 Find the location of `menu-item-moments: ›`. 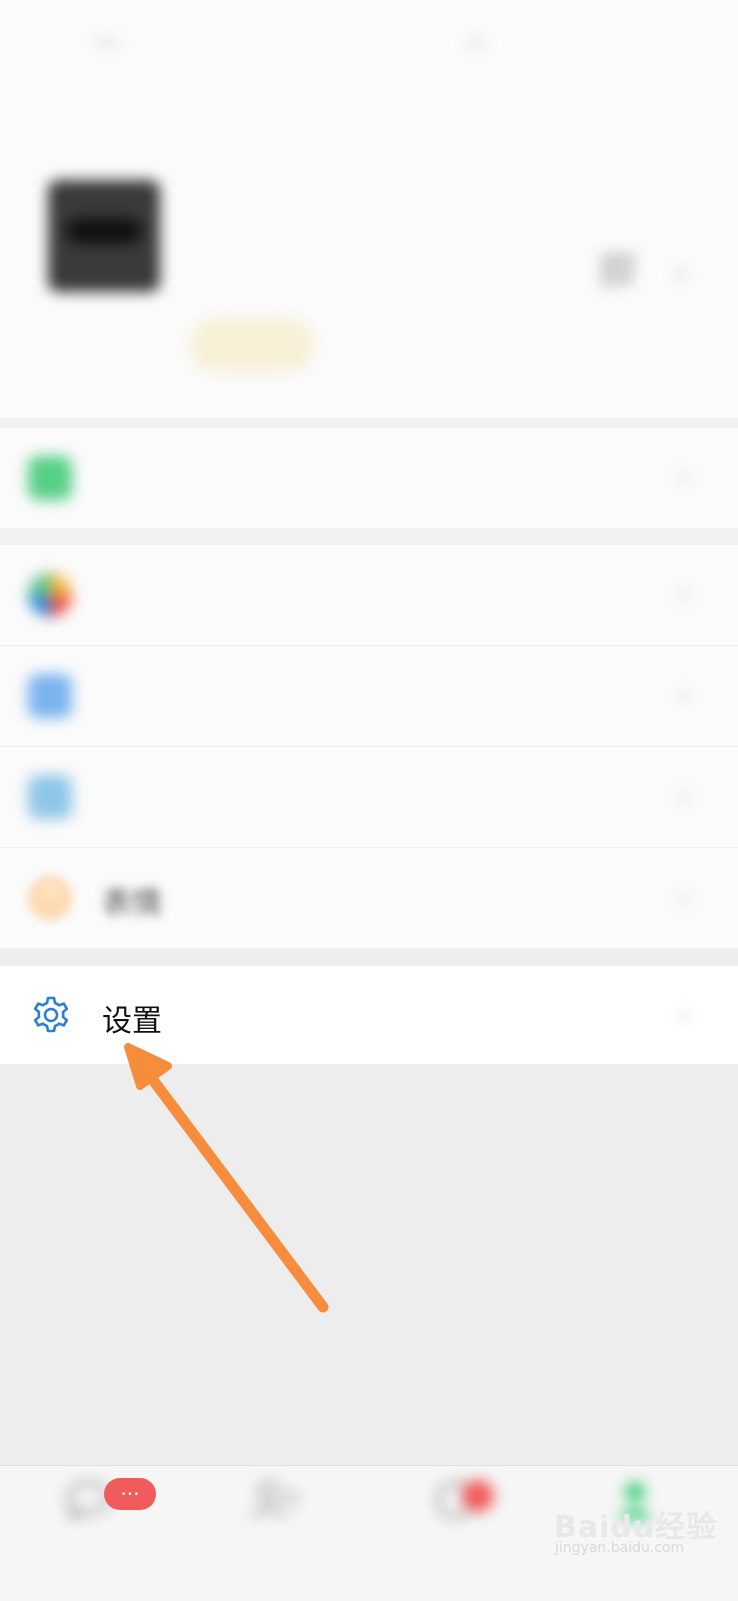

menu-item-moments: › is located at coordinates (369, 696).